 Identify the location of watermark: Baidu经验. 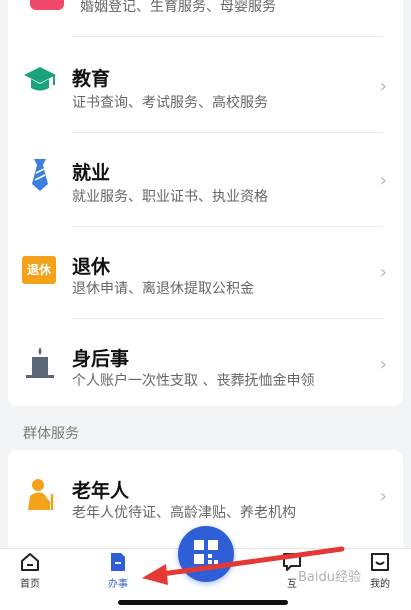
(329, 577).